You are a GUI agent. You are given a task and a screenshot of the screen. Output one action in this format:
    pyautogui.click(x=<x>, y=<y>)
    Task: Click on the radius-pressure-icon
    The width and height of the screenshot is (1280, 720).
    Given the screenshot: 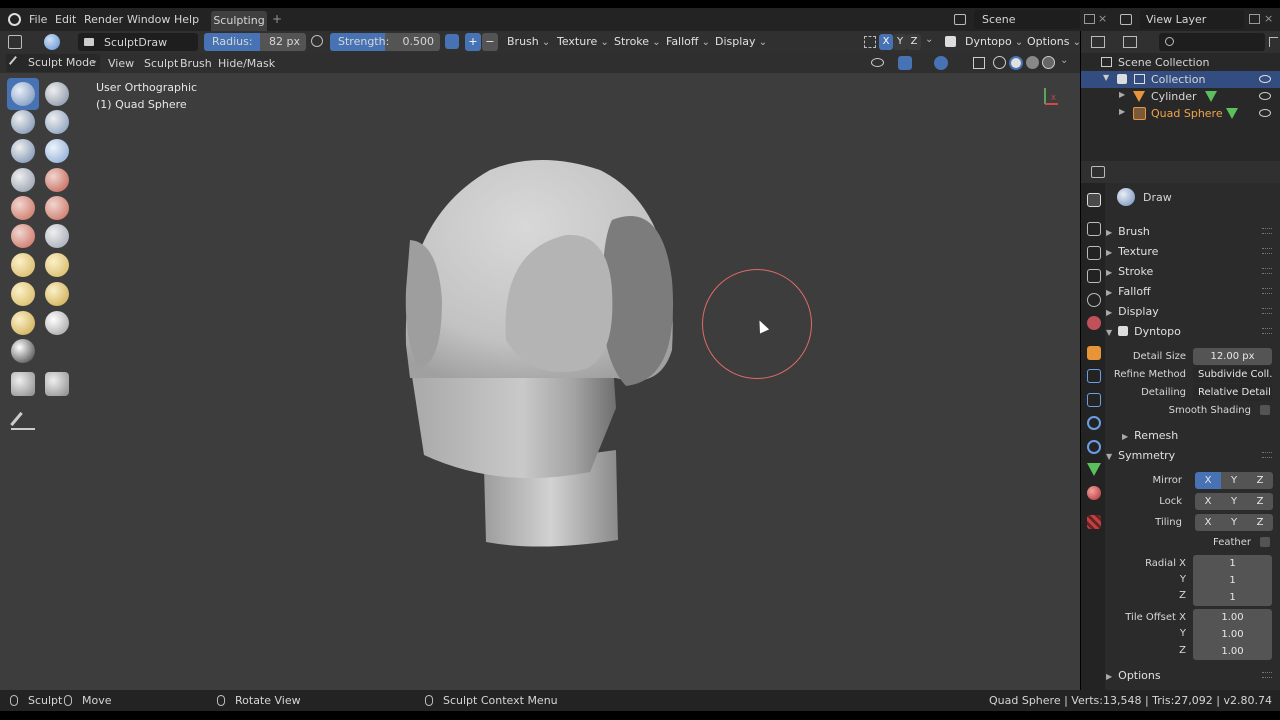 What is the action you would take?
    pyautogui.click(x=317, y=41)
    